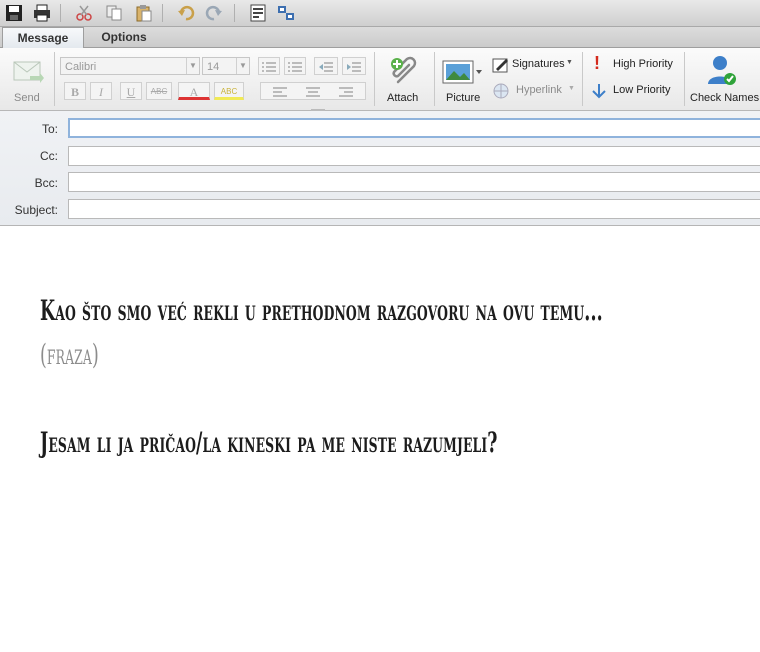 The height and width of the screenshot is (652, 760). I want to click on hyperlink-label: Hyperlink, so click(539, 90).